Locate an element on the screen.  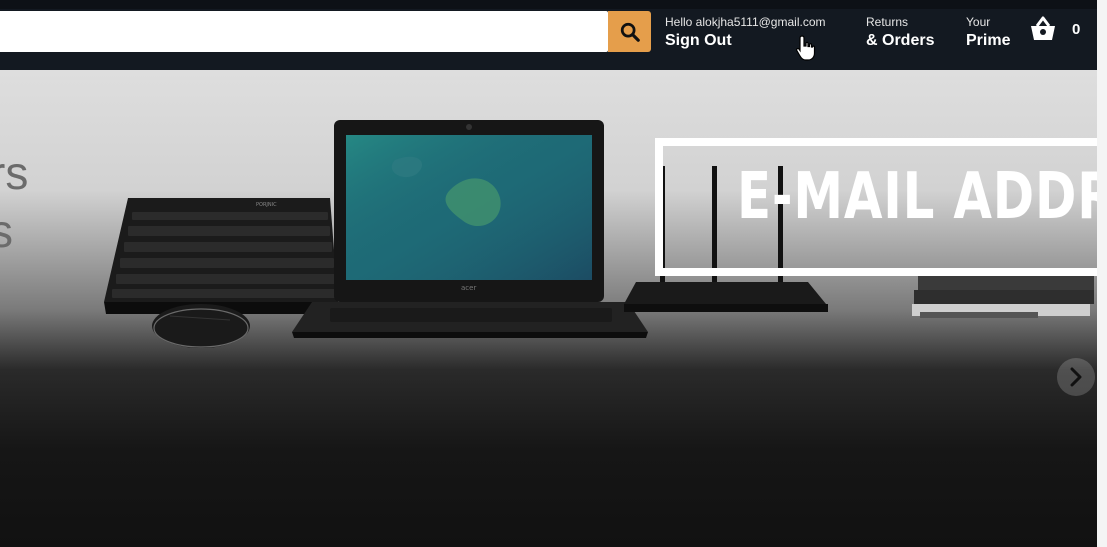
returns-orders-link: Returns & Orders is located at coordinates (900, 33).